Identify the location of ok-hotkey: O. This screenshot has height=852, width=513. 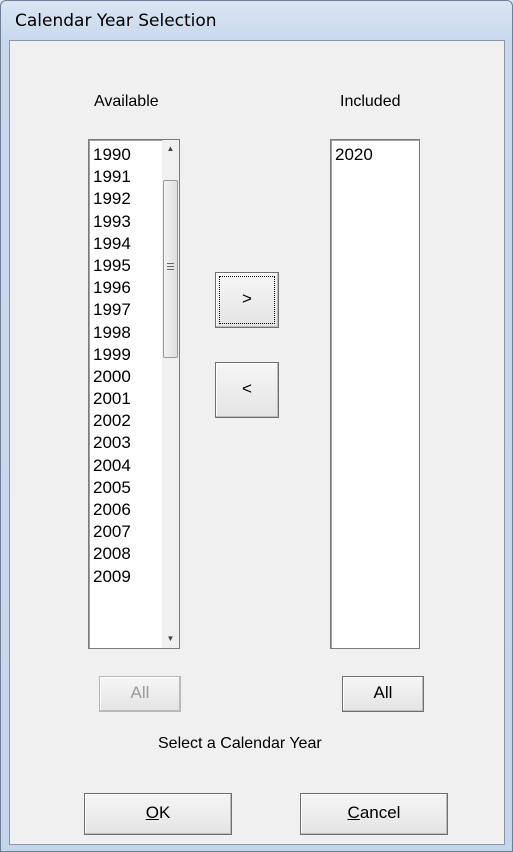
(152, 812).